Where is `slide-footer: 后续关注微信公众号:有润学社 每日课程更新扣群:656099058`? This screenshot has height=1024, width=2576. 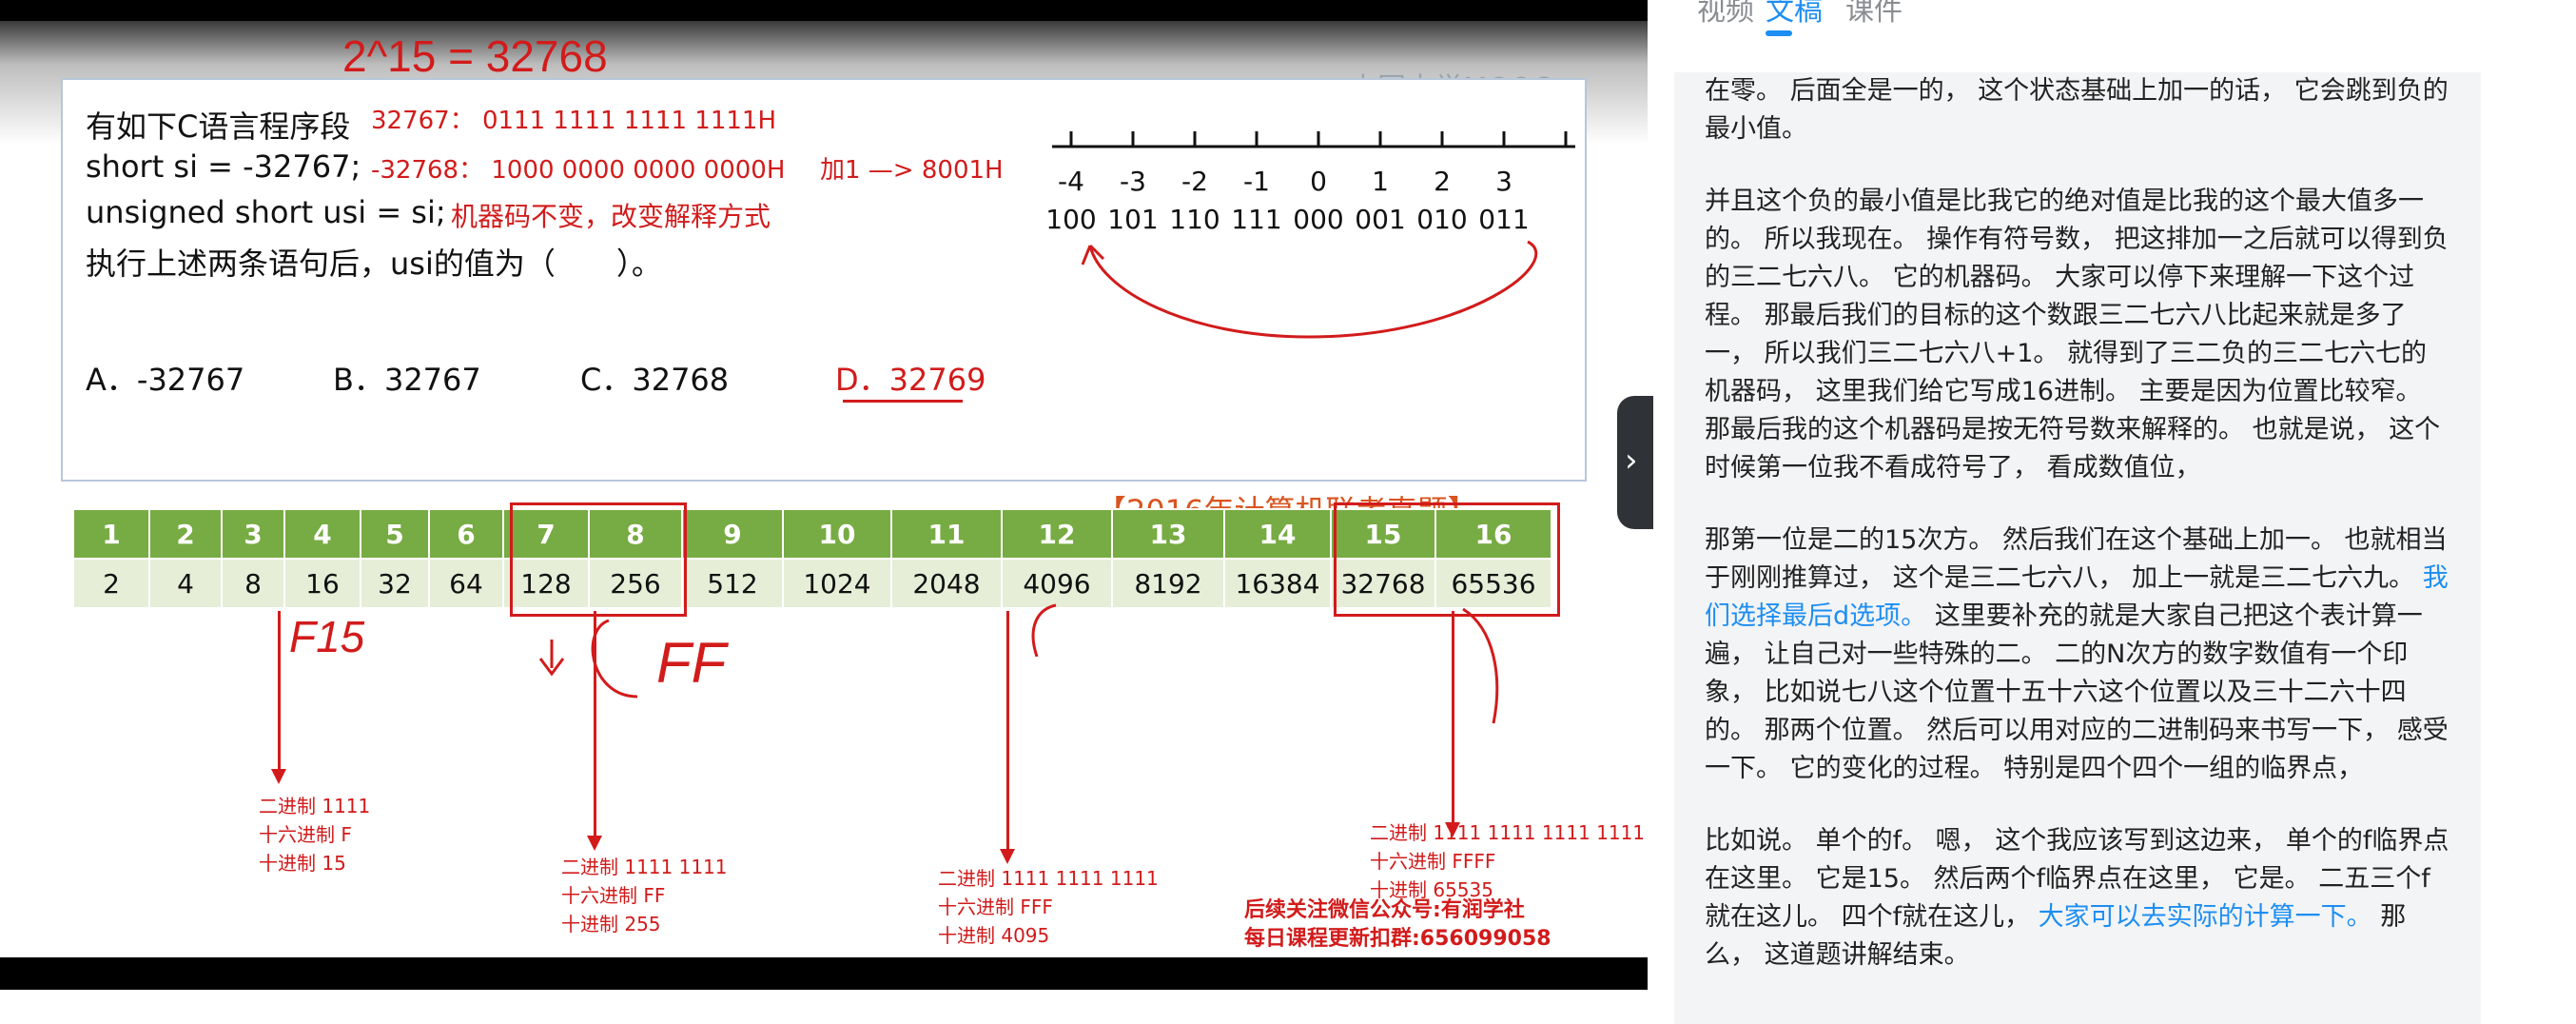
slide-footer: 后续关注微信公众号:有润学社 每日课程更新扣群:656099058 is located at coordinates (1397, 925).